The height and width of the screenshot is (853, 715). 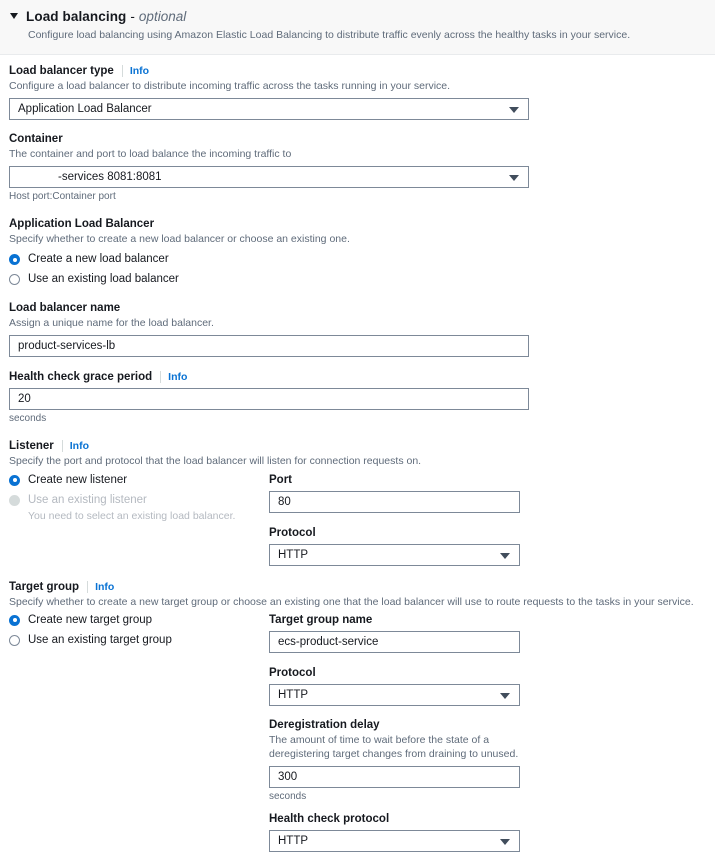 What do you see at coordinates (139, 71) in the screenshot?
I see `load-balancer-type-info-link: Info` at bounding box center [139, 71].